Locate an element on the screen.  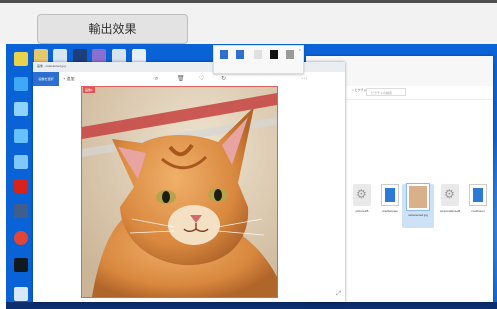
tool-icon is located at coordinates (21, 211).